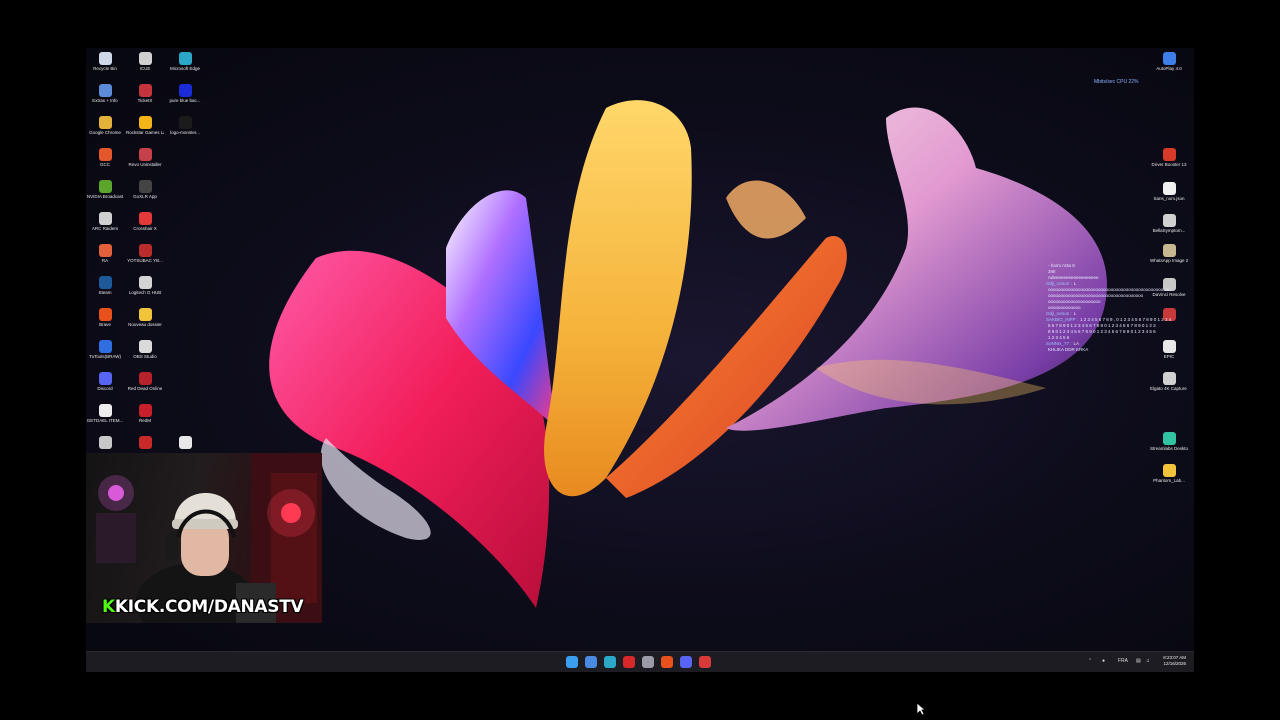 Image resolution: width=1280 pixels, height=720 pixels. What do you see at coordinates (105, 221) in the screenshot?
I see `desktop-shortcut: ARC Raiders` at bounding box center [105, 221].